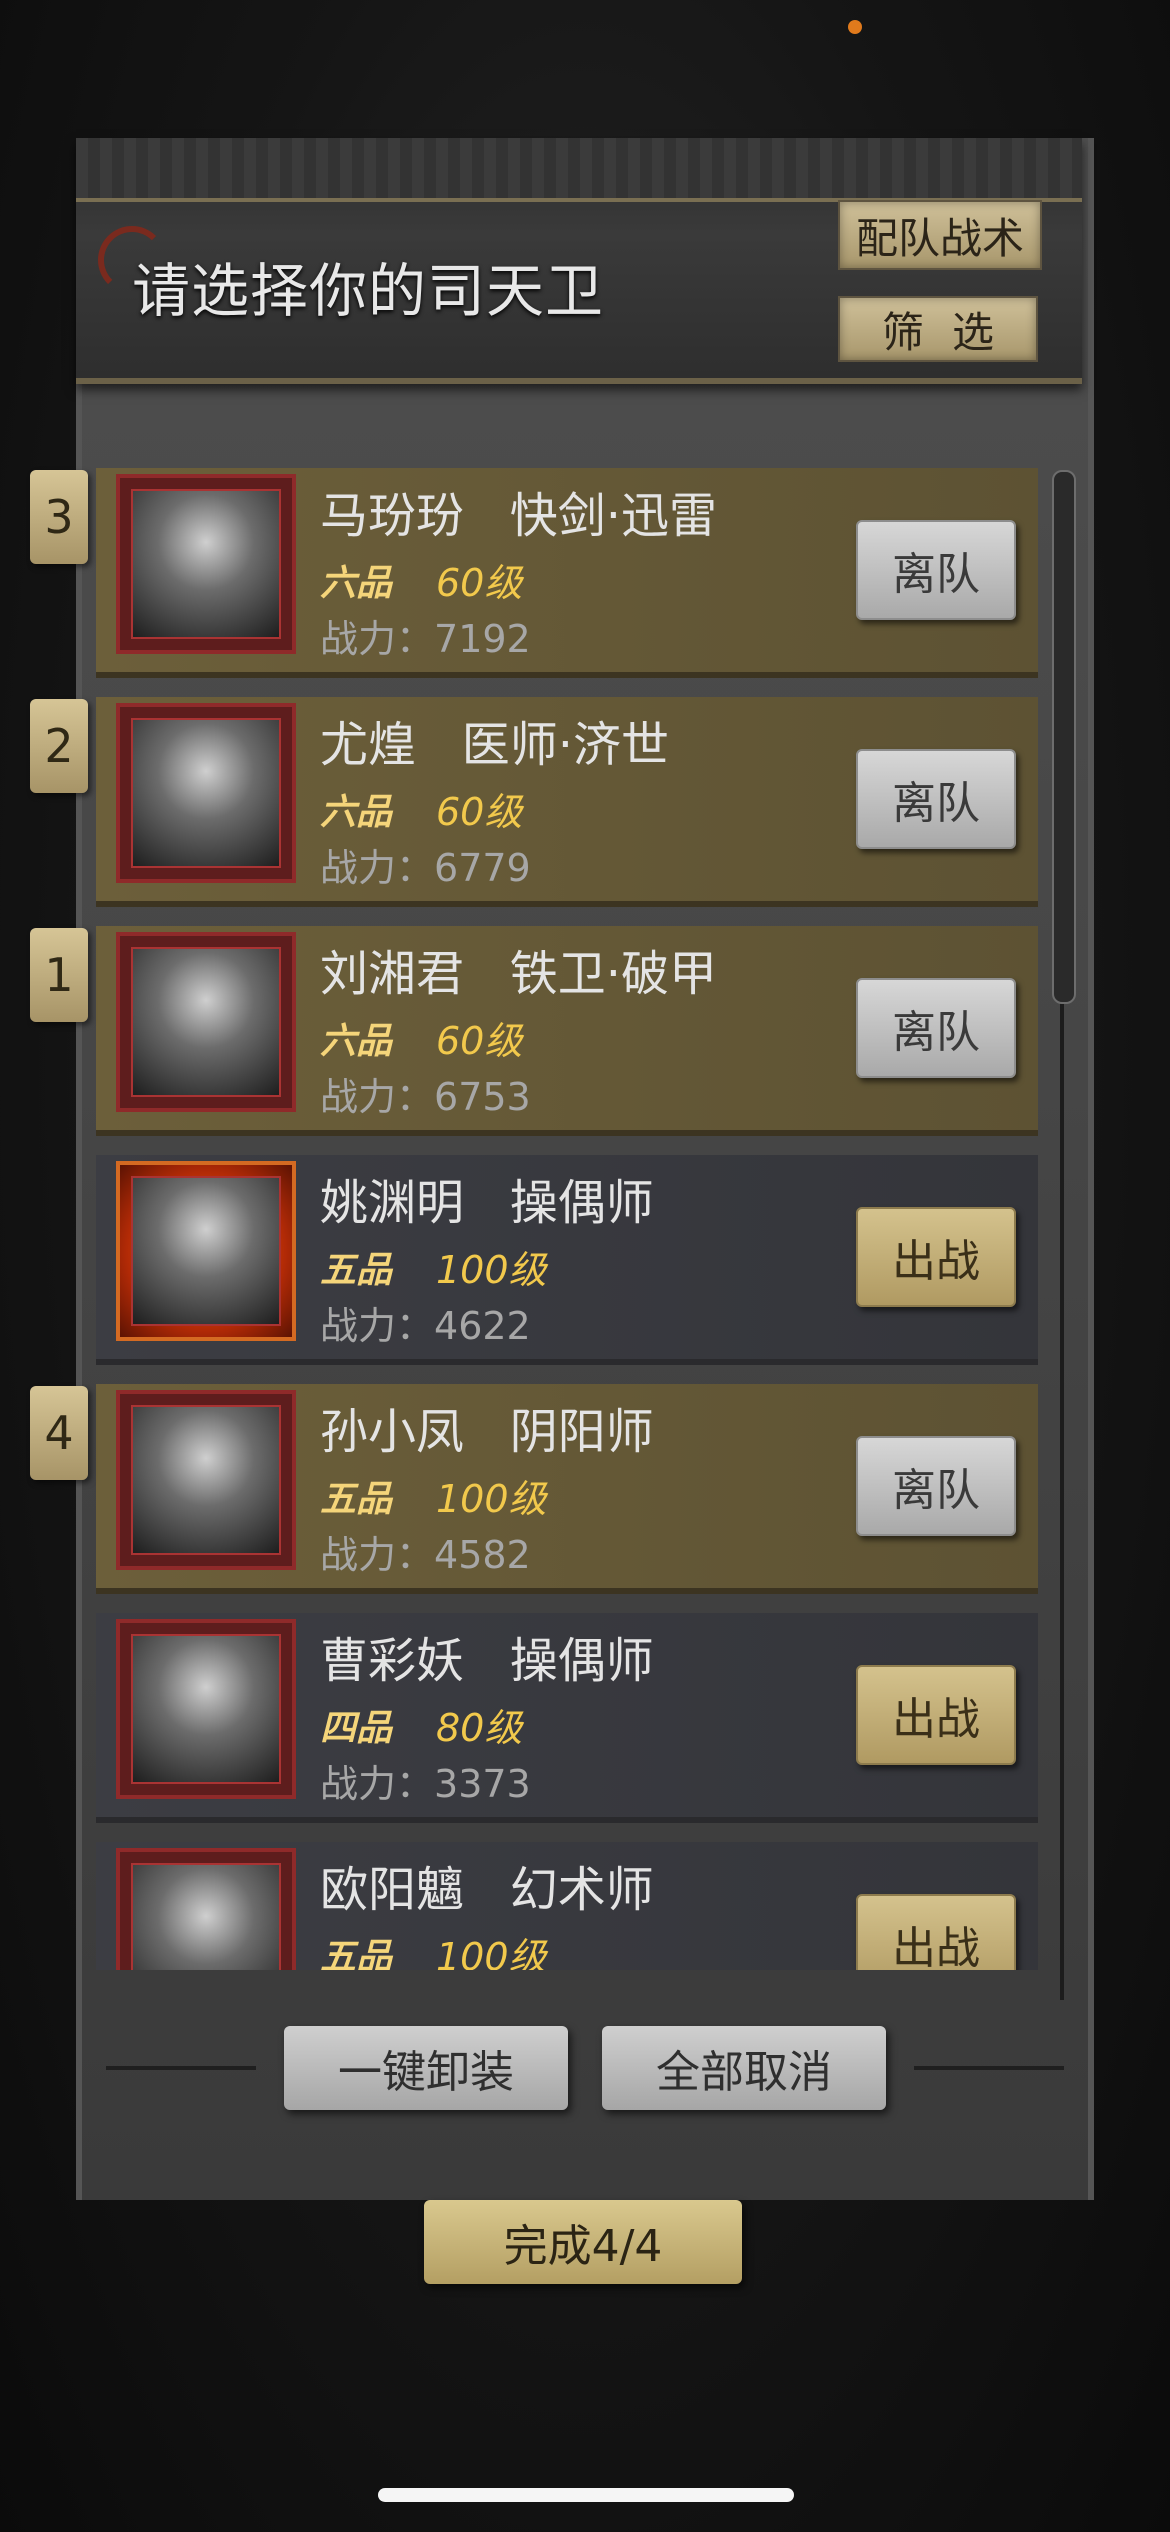  Describe the element at coordinates (989, 2068) in the screenshot. I see `footer-divider-right` at that location.